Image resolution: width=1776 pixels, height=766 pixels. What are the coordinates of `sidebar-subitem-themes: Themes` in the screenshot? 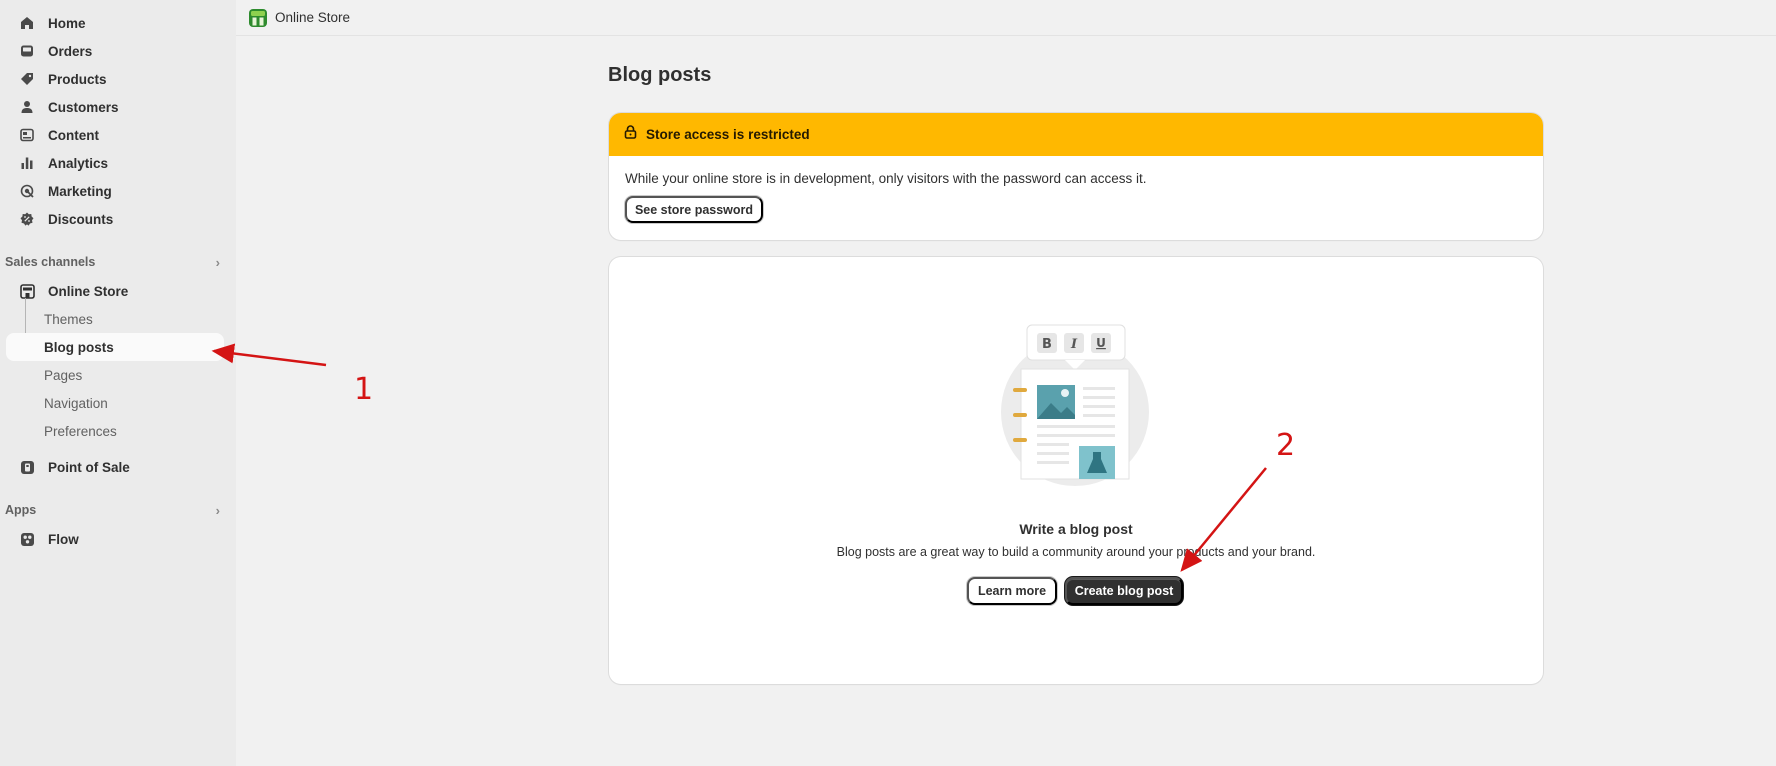 It's located at (115, 319).